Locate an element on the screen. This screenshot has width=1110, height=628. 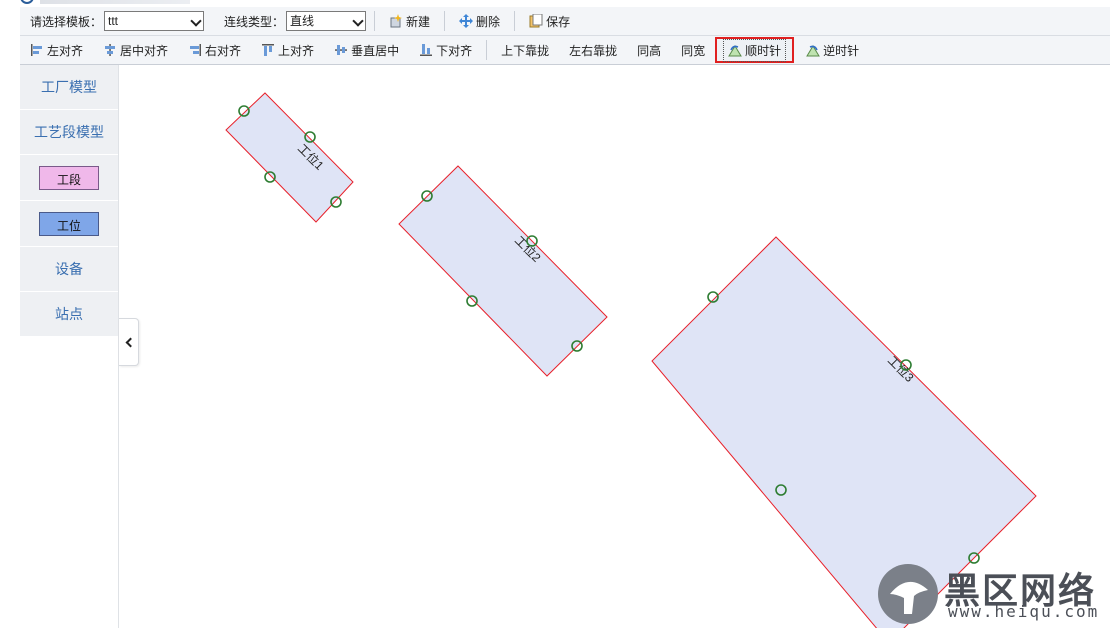
sidebar-item-station: 站点 is located at coordinates (69, 314).